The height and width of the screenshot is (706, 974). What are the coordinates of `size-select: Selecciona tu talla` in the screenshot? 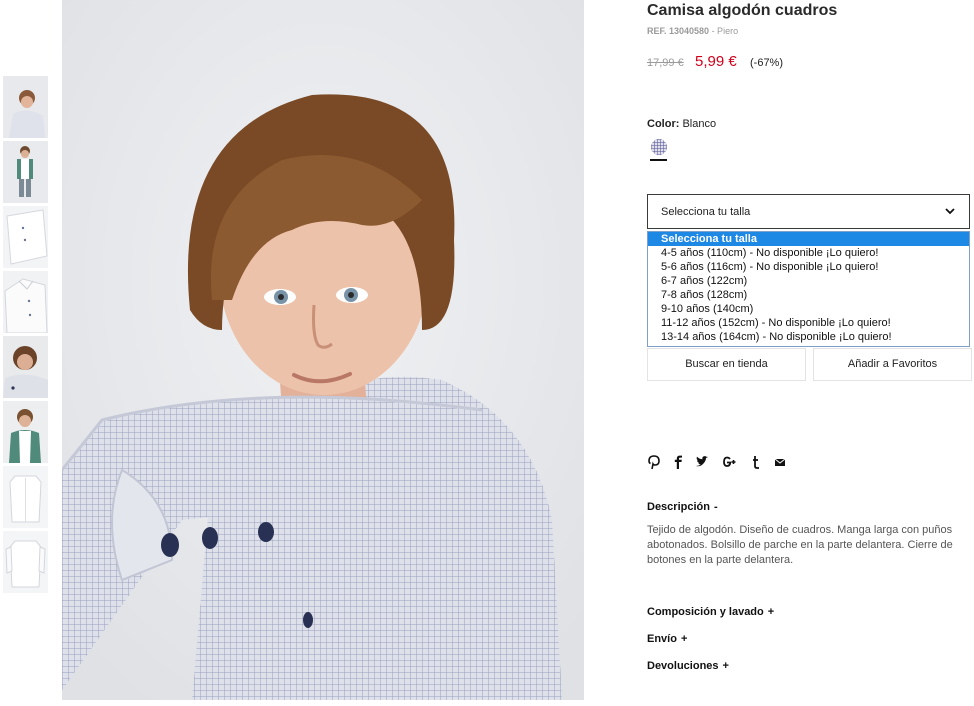 It's located at (808, 211).